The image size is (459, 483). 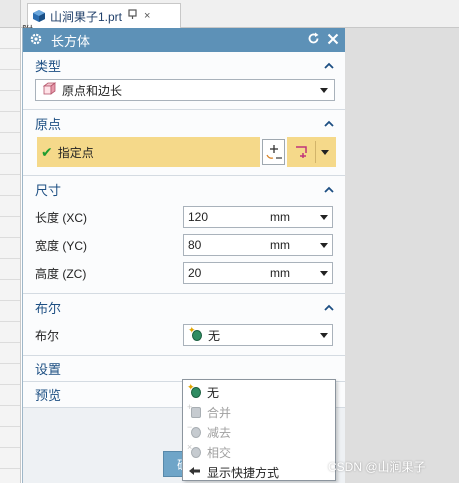 I want to click on preview-section-title: 预览, so click(x=48, y=395).